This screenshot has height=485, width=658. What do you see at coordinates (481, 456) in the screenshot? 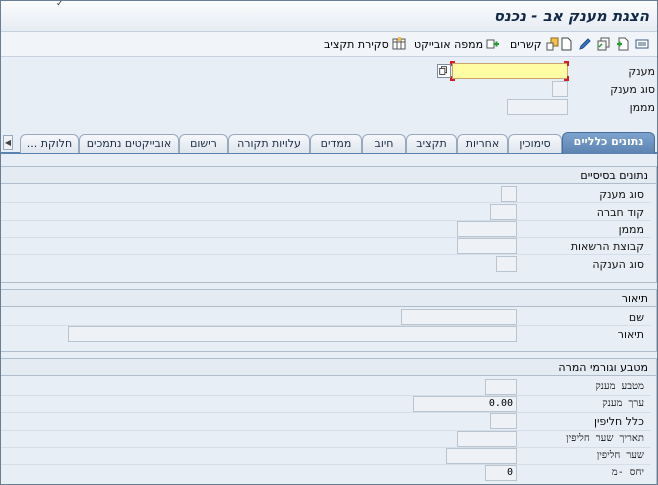
I see `exchange-rate-field` at bounding box center [481, 456].